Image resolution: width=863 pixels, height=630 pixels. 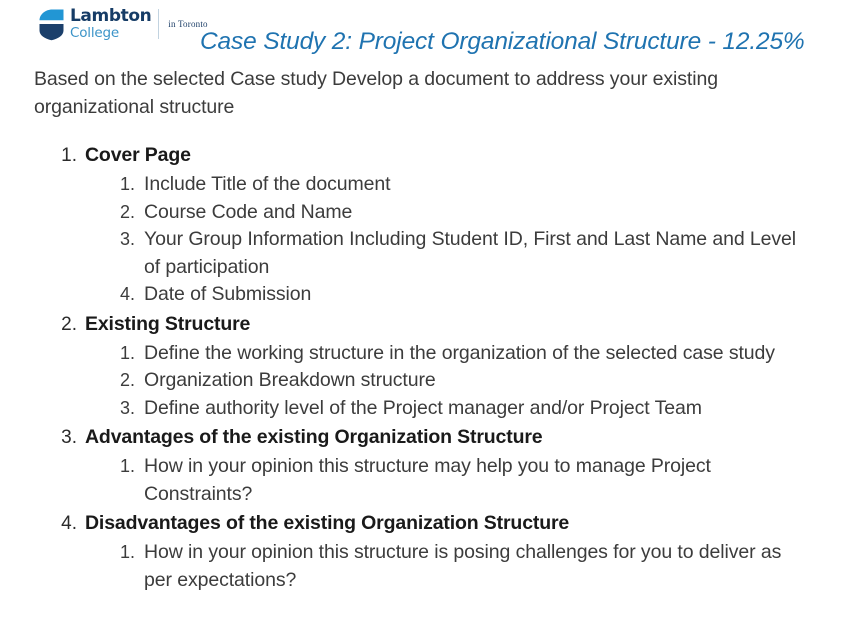 What do you see at coordinates (69, 324) in the screenshot?
I see `outline-item-number: 2.` at bounding box center [69, 324].